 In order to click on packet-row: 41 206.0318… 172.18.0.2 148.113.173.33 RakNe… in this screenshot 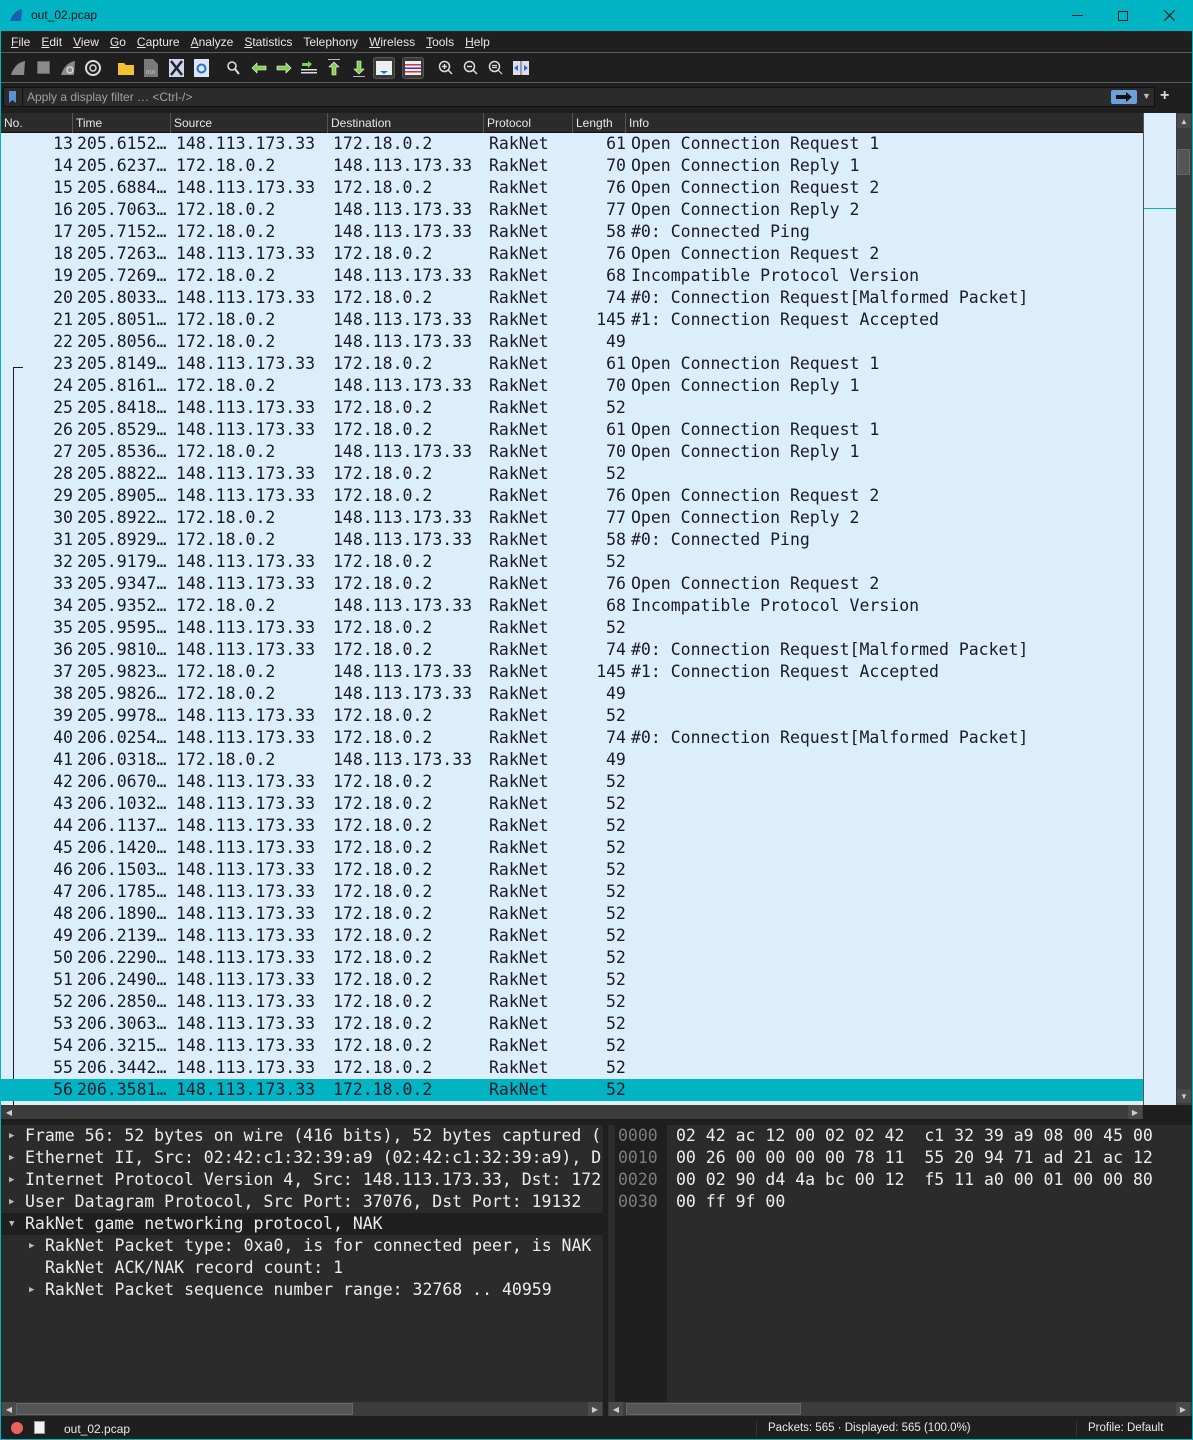, I will do `click(572, 760)`.